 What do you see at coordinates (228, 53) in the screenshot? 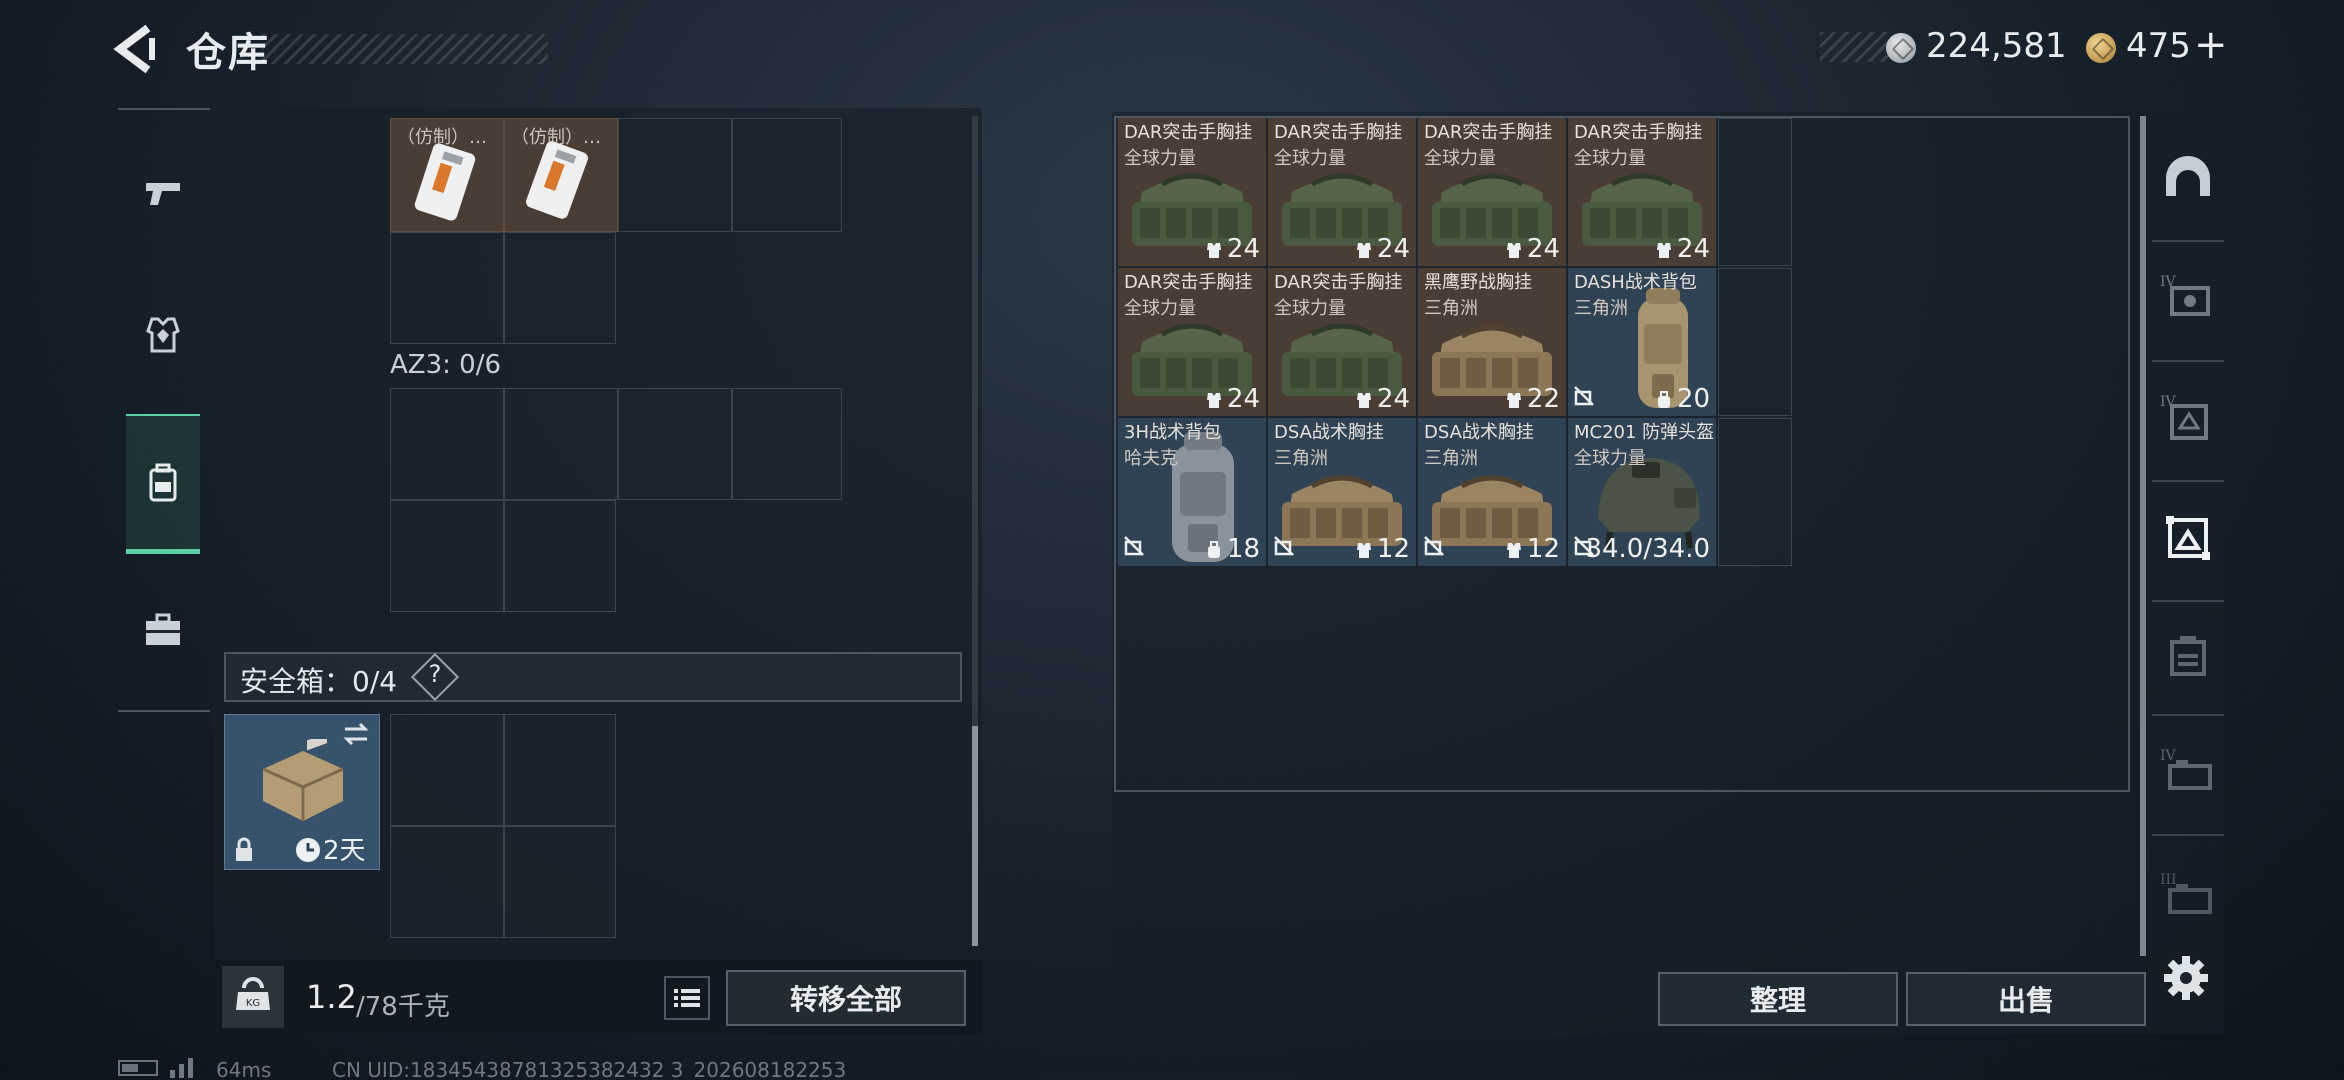
I see `page-title: 仓库` at bounding box center [228, 53].